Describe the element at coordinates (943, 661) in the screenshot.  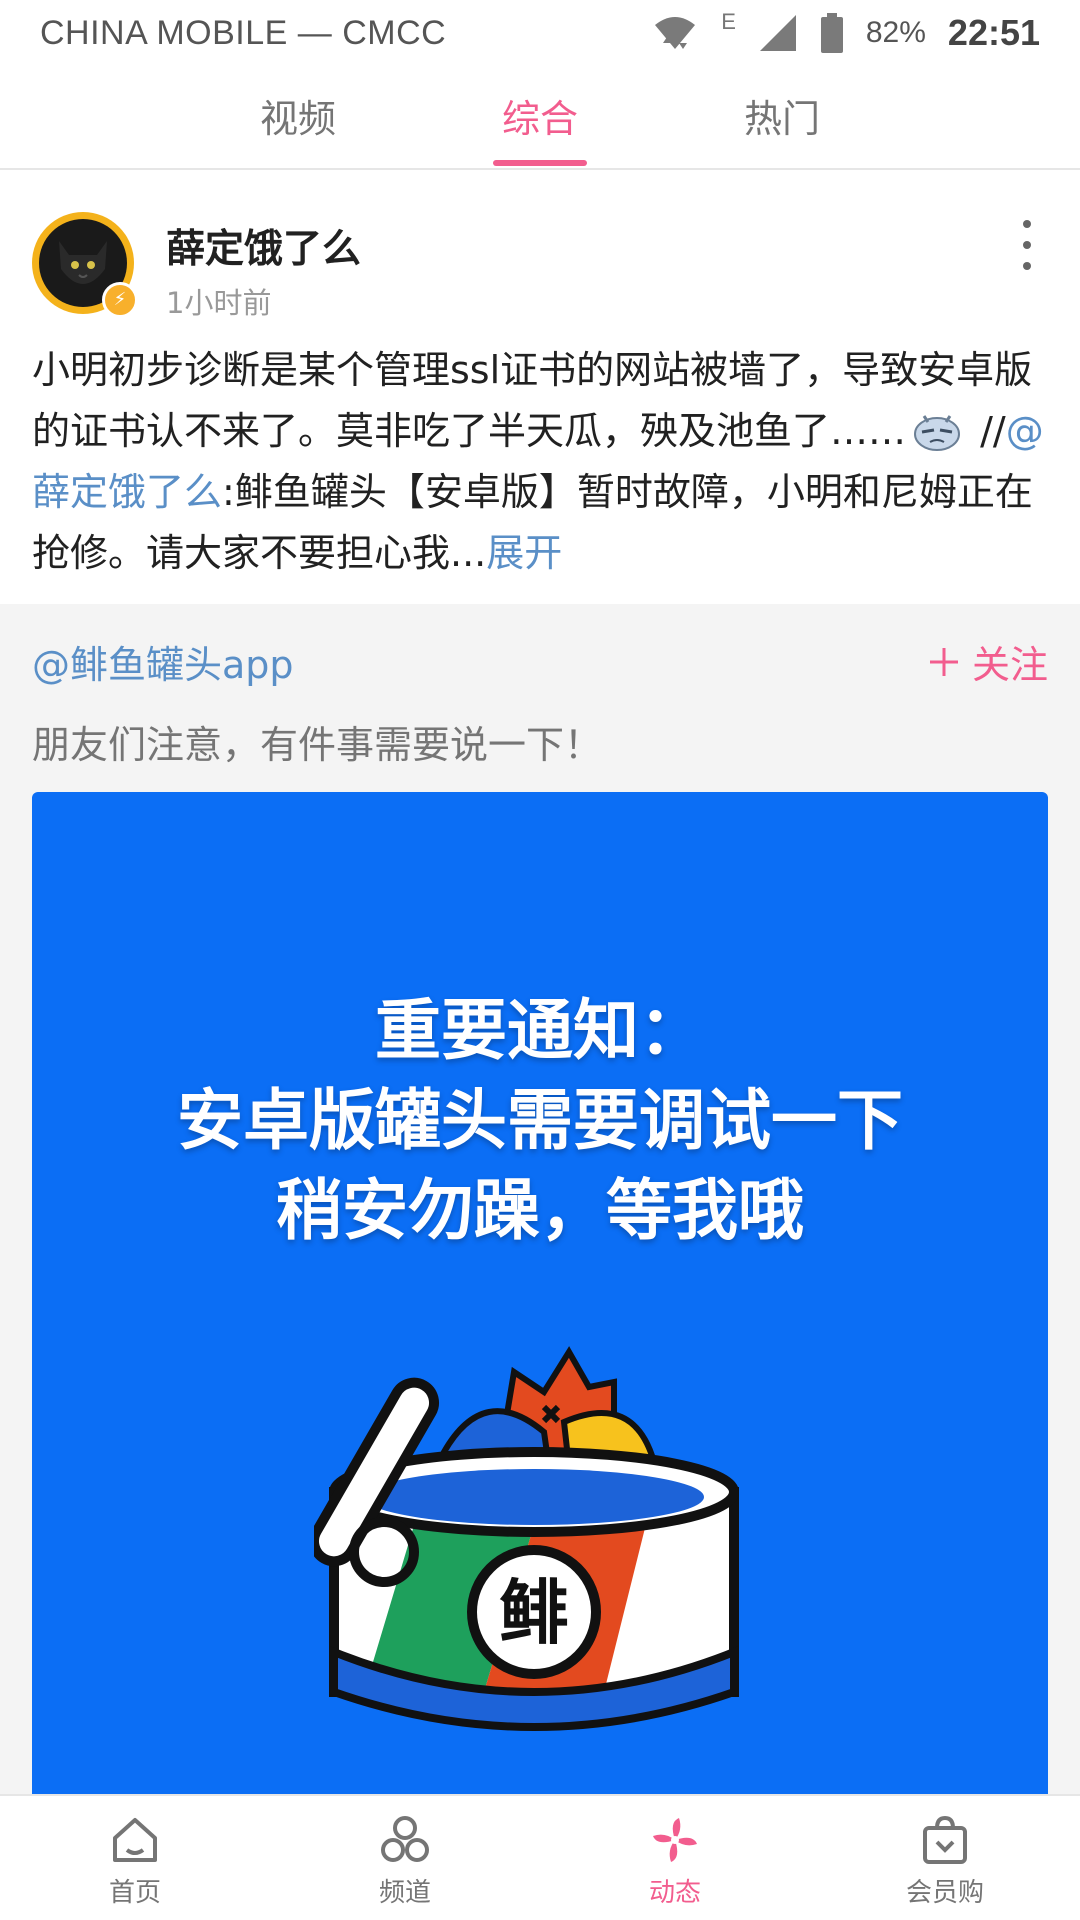
I see `plus-icon` at that location.